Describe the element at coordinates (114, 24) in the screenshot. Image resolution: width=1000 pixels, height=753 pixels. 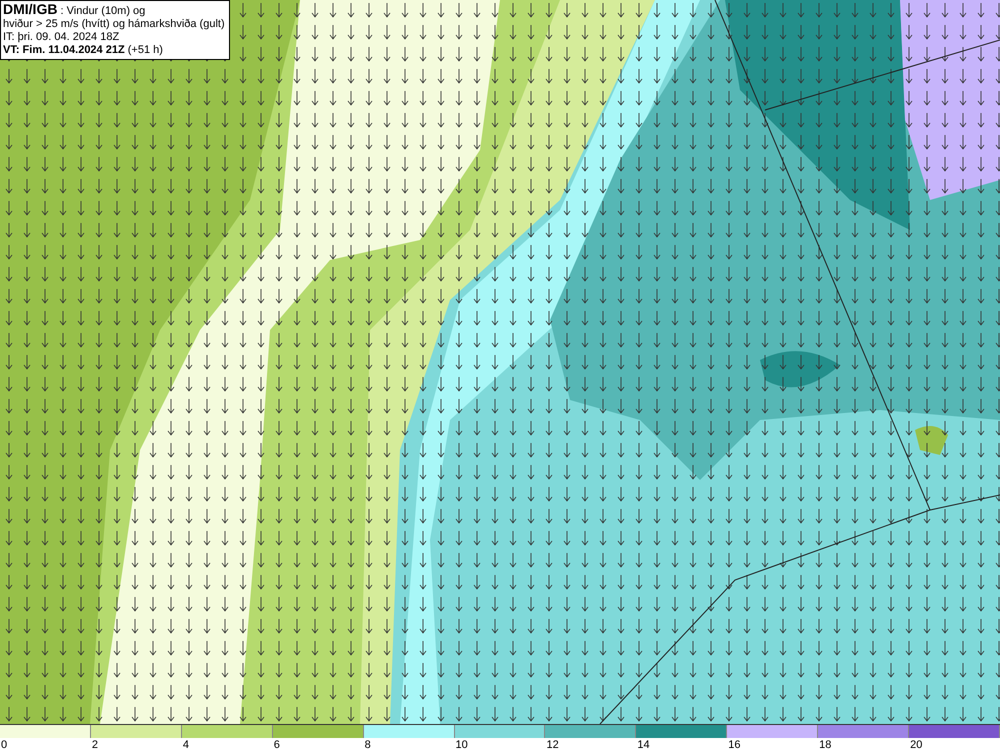
I see `map-subtitle: hviður > 25 m/s (hvítt) og hámarkshviða (gult)` at that location.